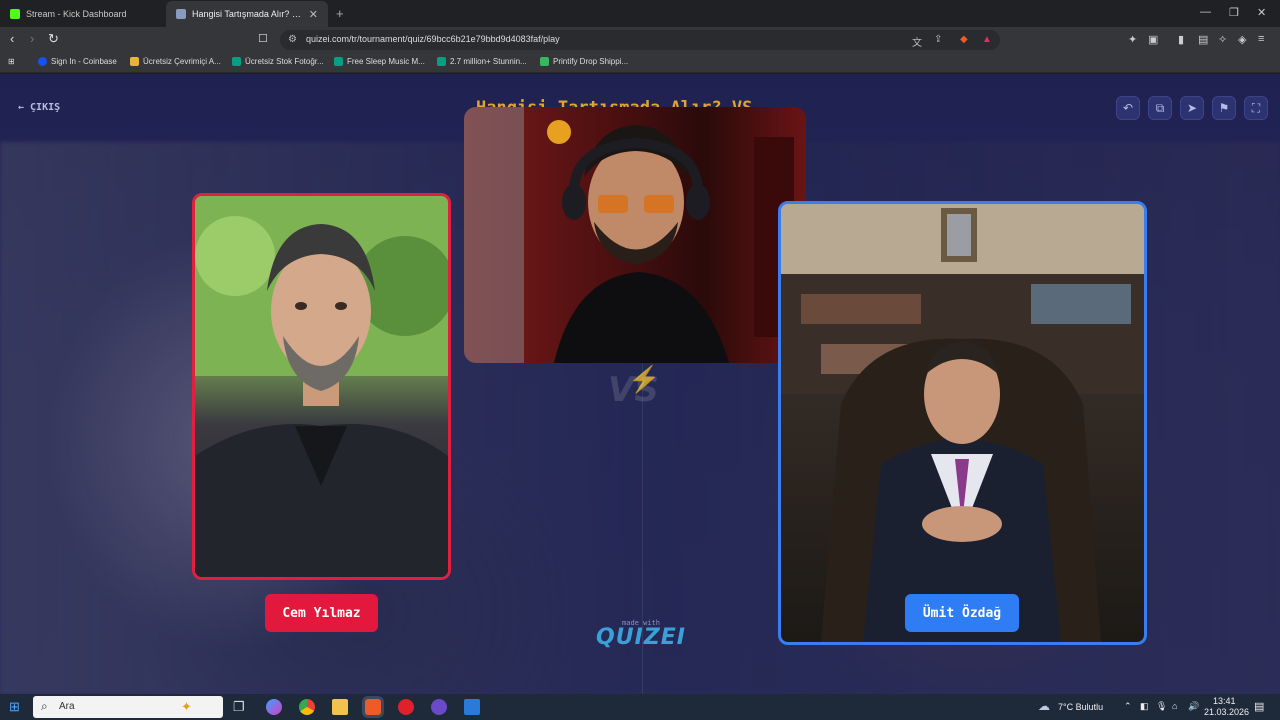 The width and height of the screenshot is (1280, 720). I want to click on vote-right-button: Ümit Özdağ, so click(962, 613).